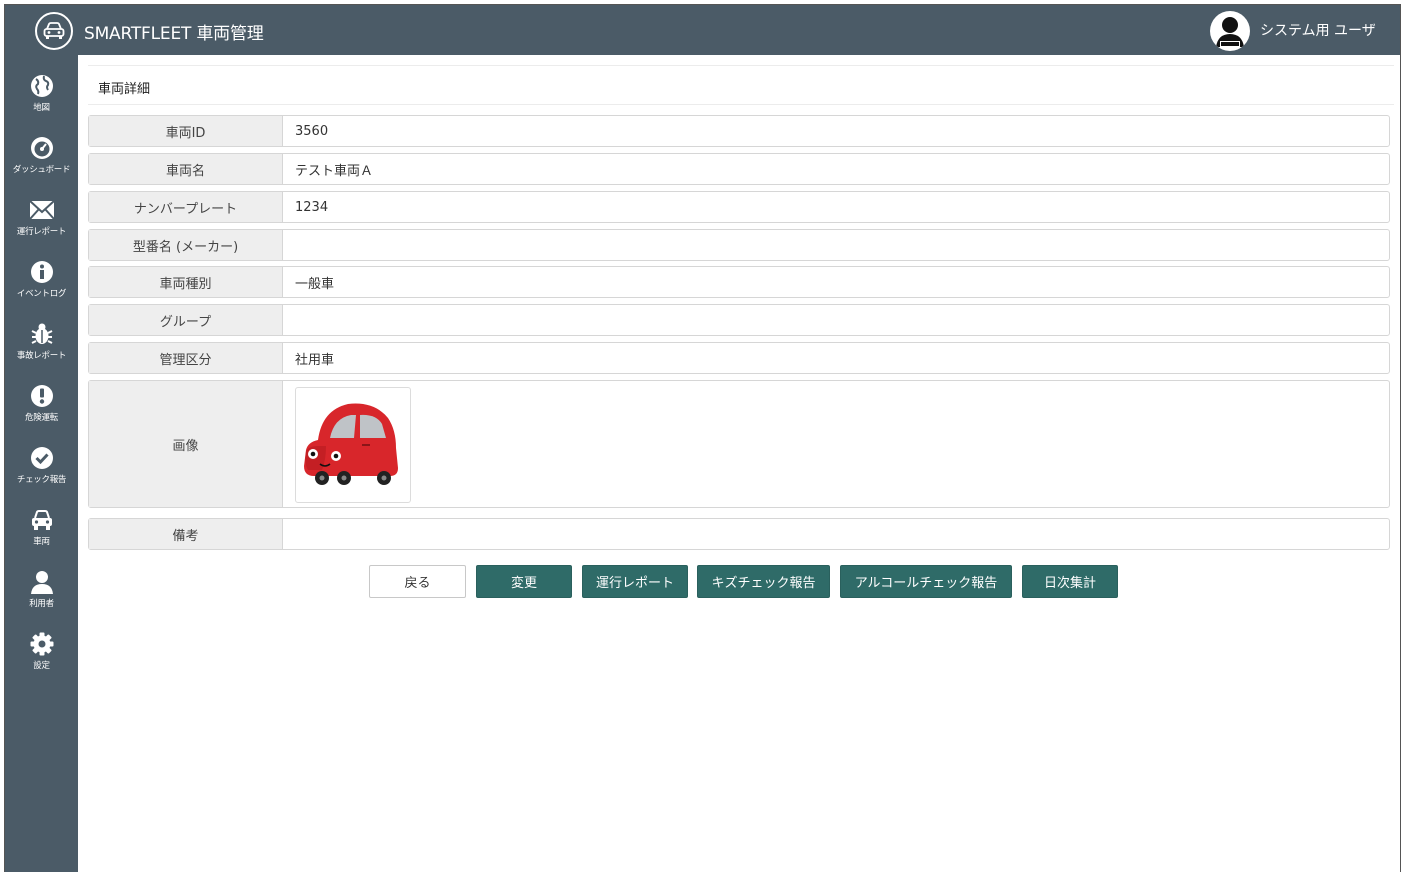 The width and height of the screenshot is (1404, 872). What do you see at coordinates (312, 131) in the screenshot?
I see `field-value: 3560` at bounding box center [312, 131].